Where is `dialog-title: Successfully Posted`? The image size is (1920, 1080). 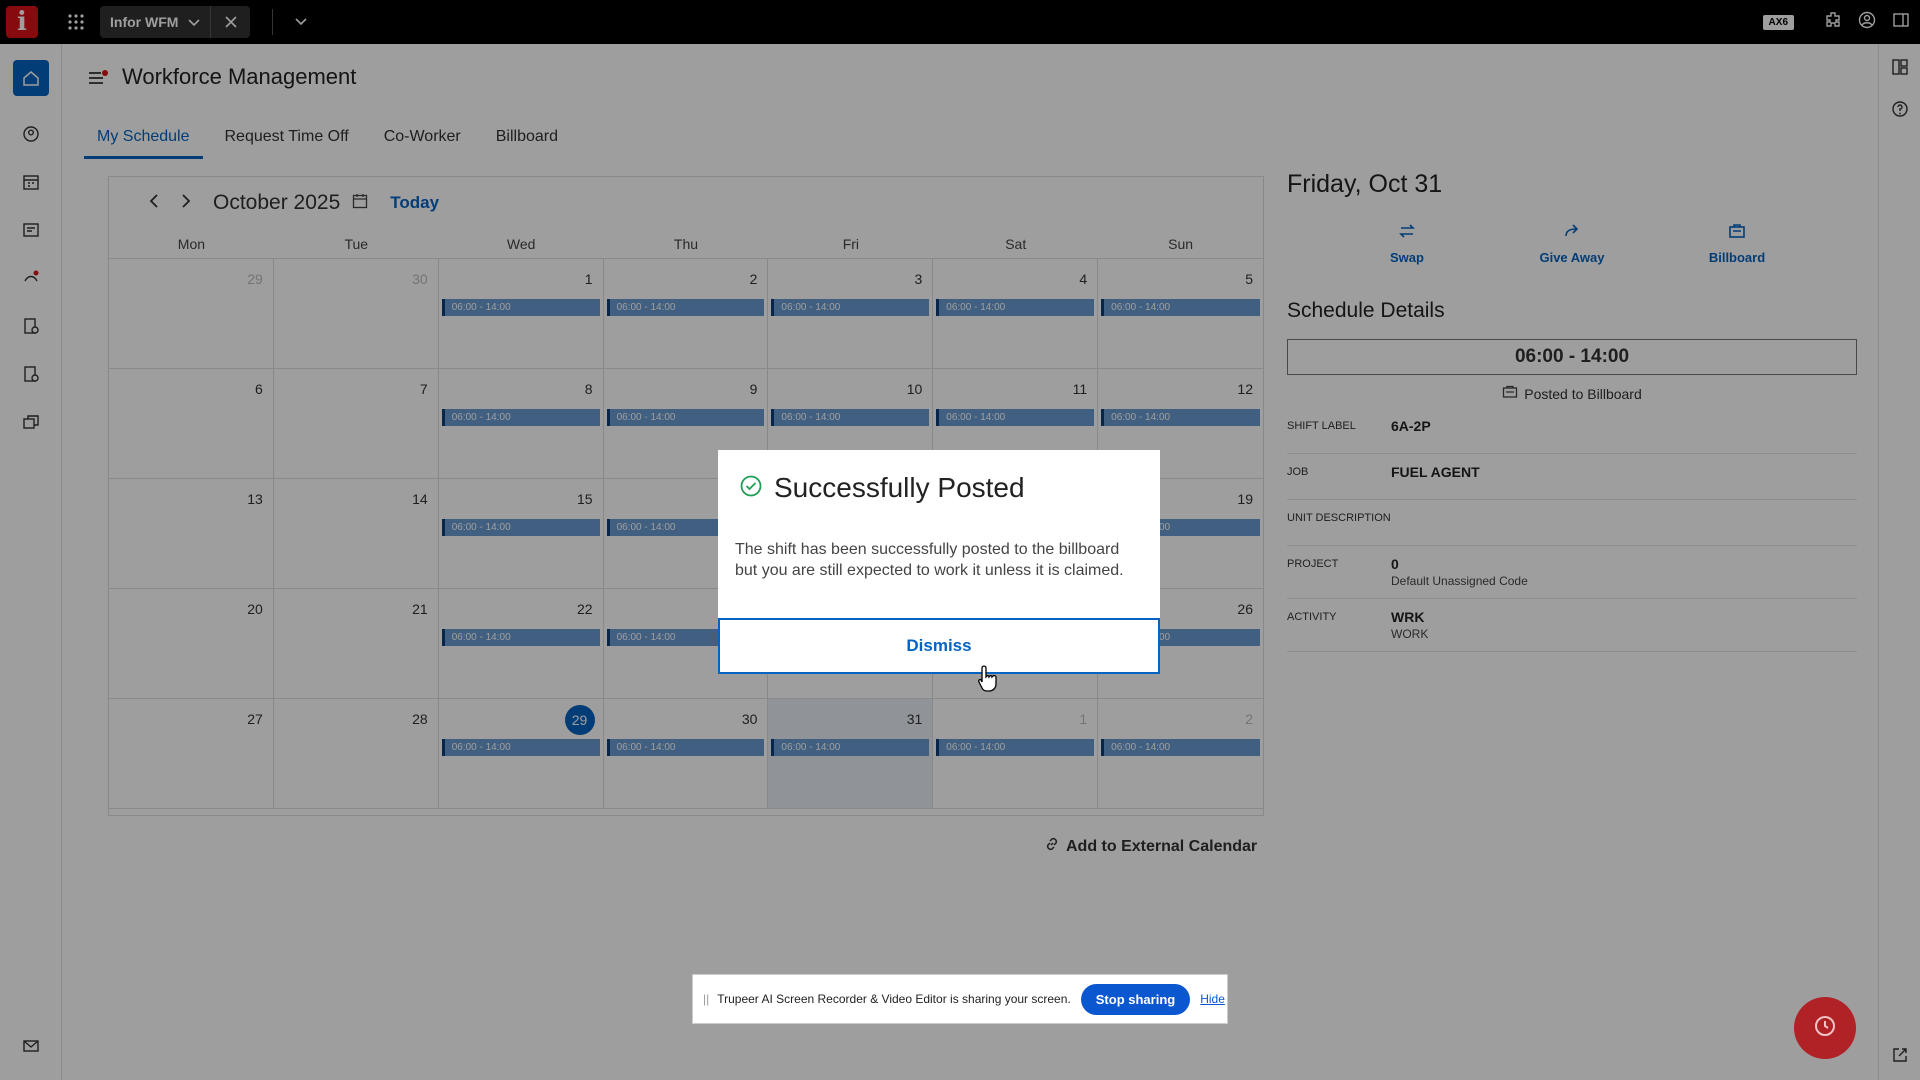 dialog-title: Successfully Posted is located at coordinates (882, 488).